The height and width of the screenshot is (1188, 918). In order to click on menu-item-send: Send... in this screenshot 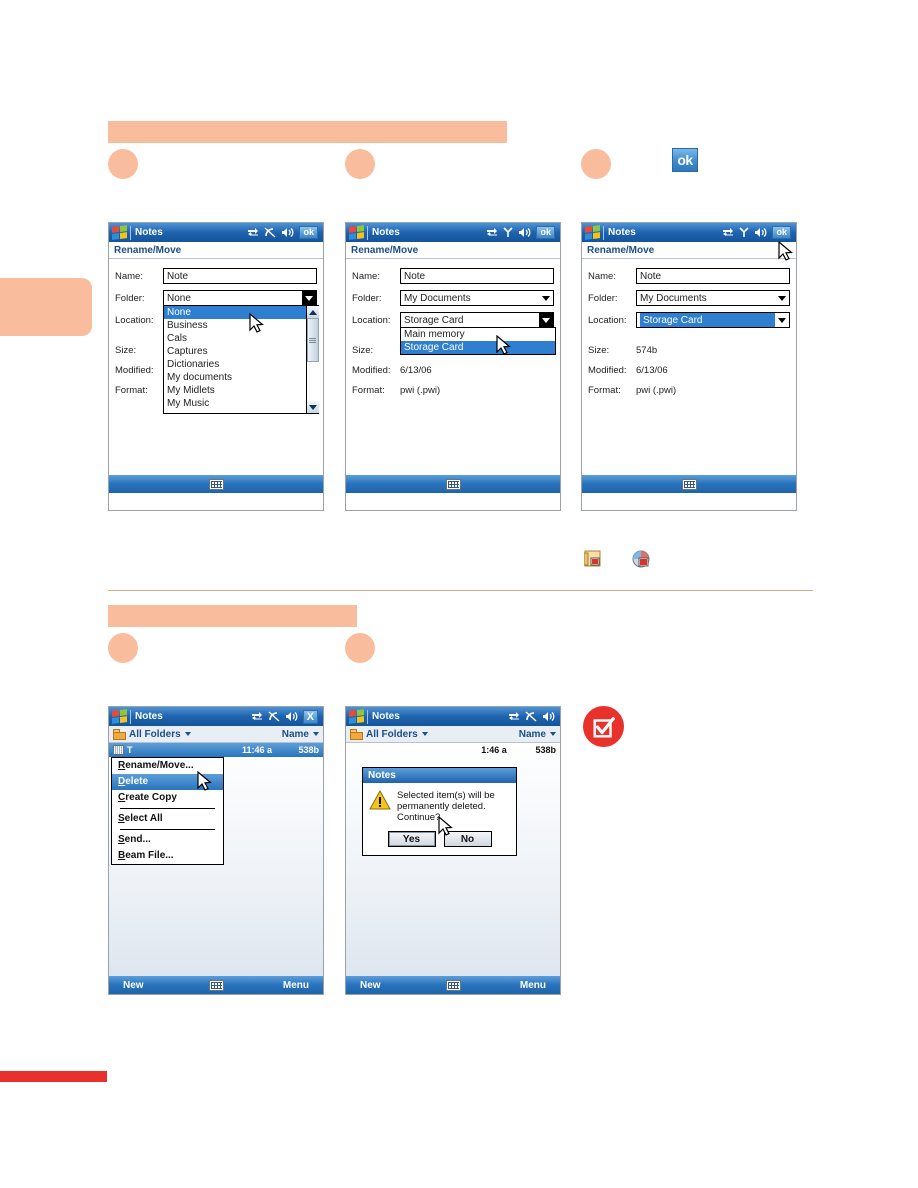, I will do `click(167, 840)`.